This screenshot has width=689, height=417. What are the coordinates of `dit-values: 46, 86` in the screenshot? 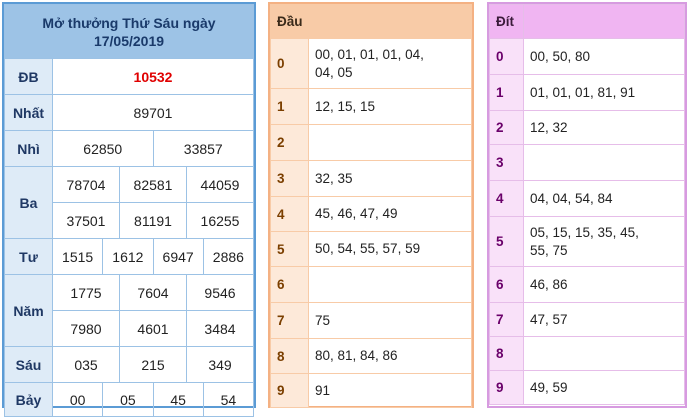 It's located at (604, 284).